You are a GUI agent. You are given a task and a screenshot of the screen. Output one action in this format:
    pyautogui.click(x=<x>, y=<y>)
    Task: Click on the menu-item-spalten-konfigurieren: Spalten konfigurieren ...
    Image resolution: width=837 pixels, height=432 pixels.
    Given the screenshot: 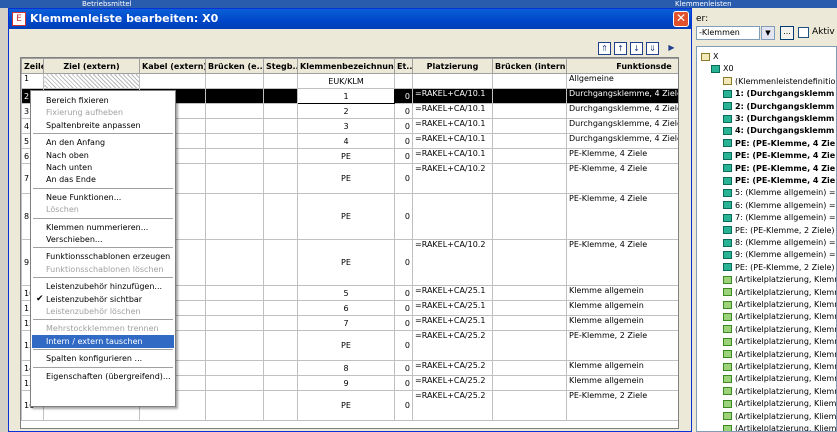 What is the action you would take?
    pyautogui.click(x=103, y=358)
    